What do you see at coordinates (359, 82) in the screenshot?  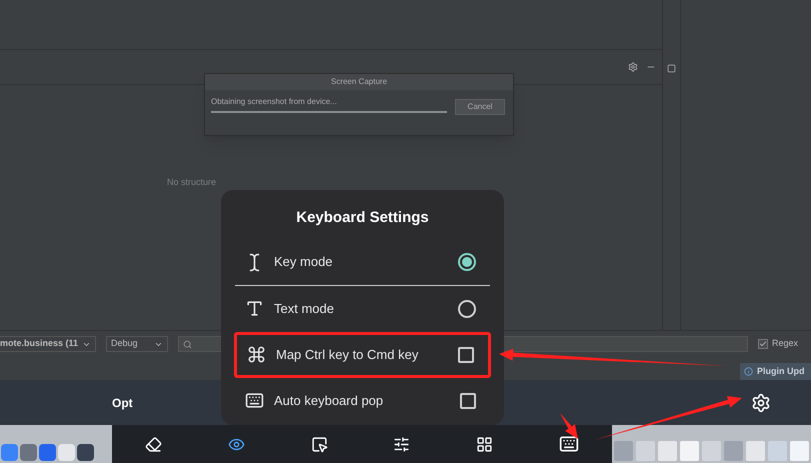 I see `dialog-title: Screen Capture` at bounding box center [359, 82].